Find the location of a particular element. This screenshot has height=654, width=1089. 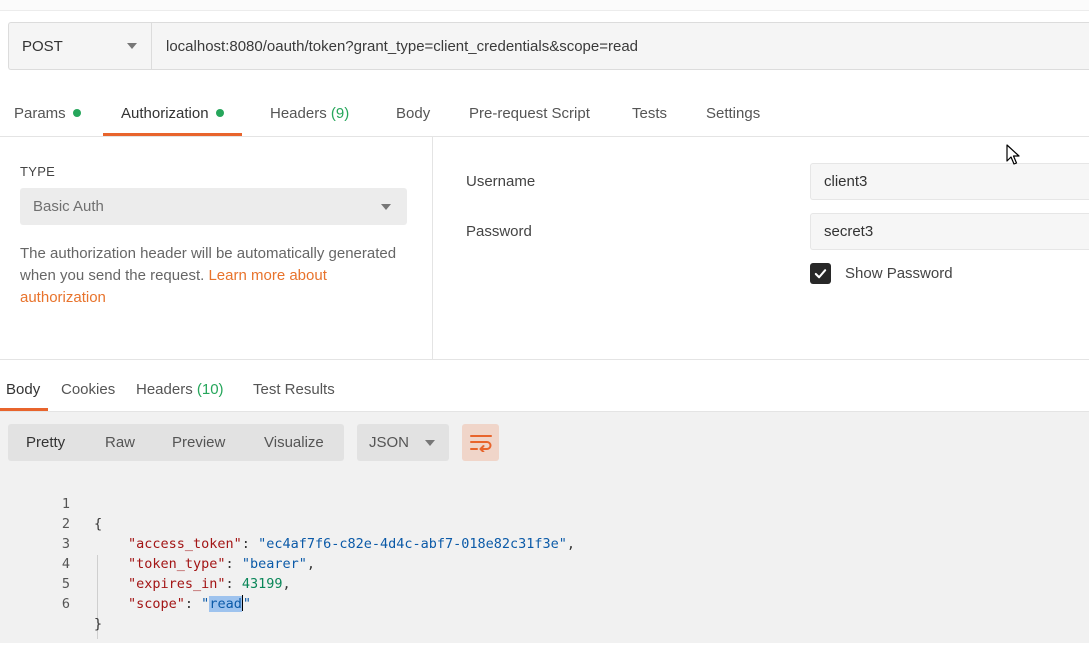

code-line: 6 } is located at coordinates (51, 603).